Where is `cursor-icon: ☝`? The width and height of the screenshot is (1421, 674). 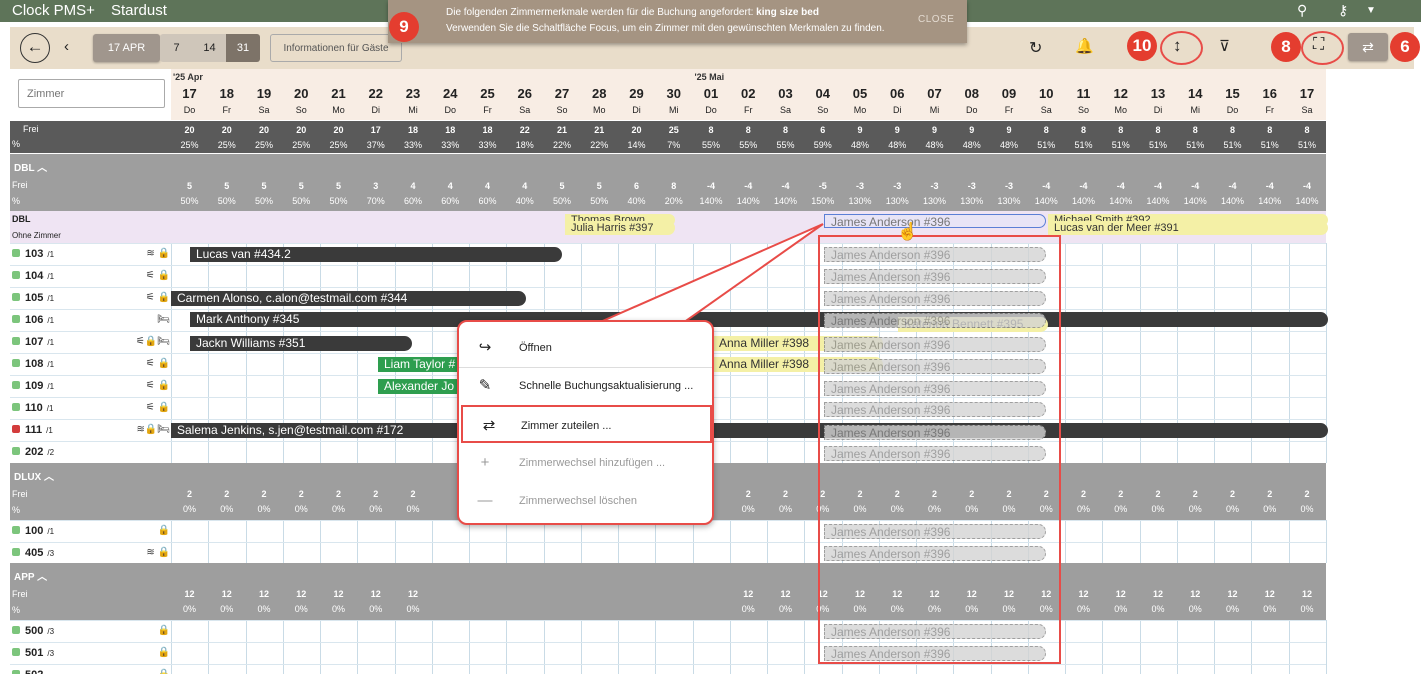
cursor-icon: ☝ is located at coordinates (908, 231).